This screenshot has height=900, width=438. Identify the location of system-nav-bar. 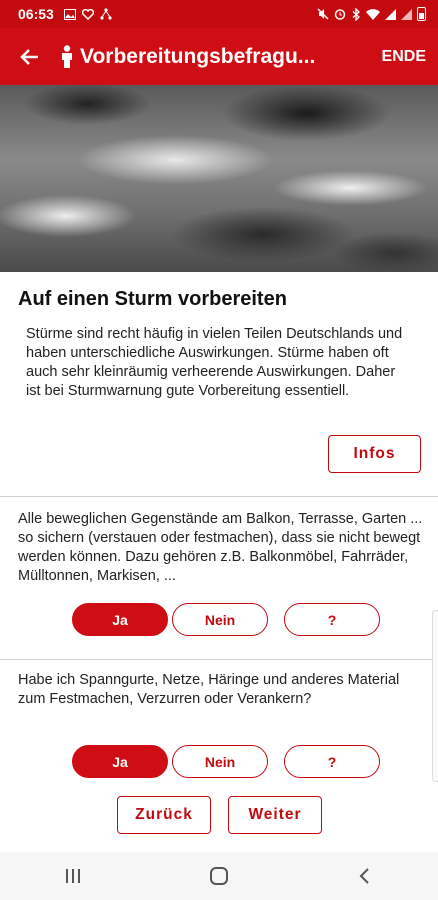
(219, 876).